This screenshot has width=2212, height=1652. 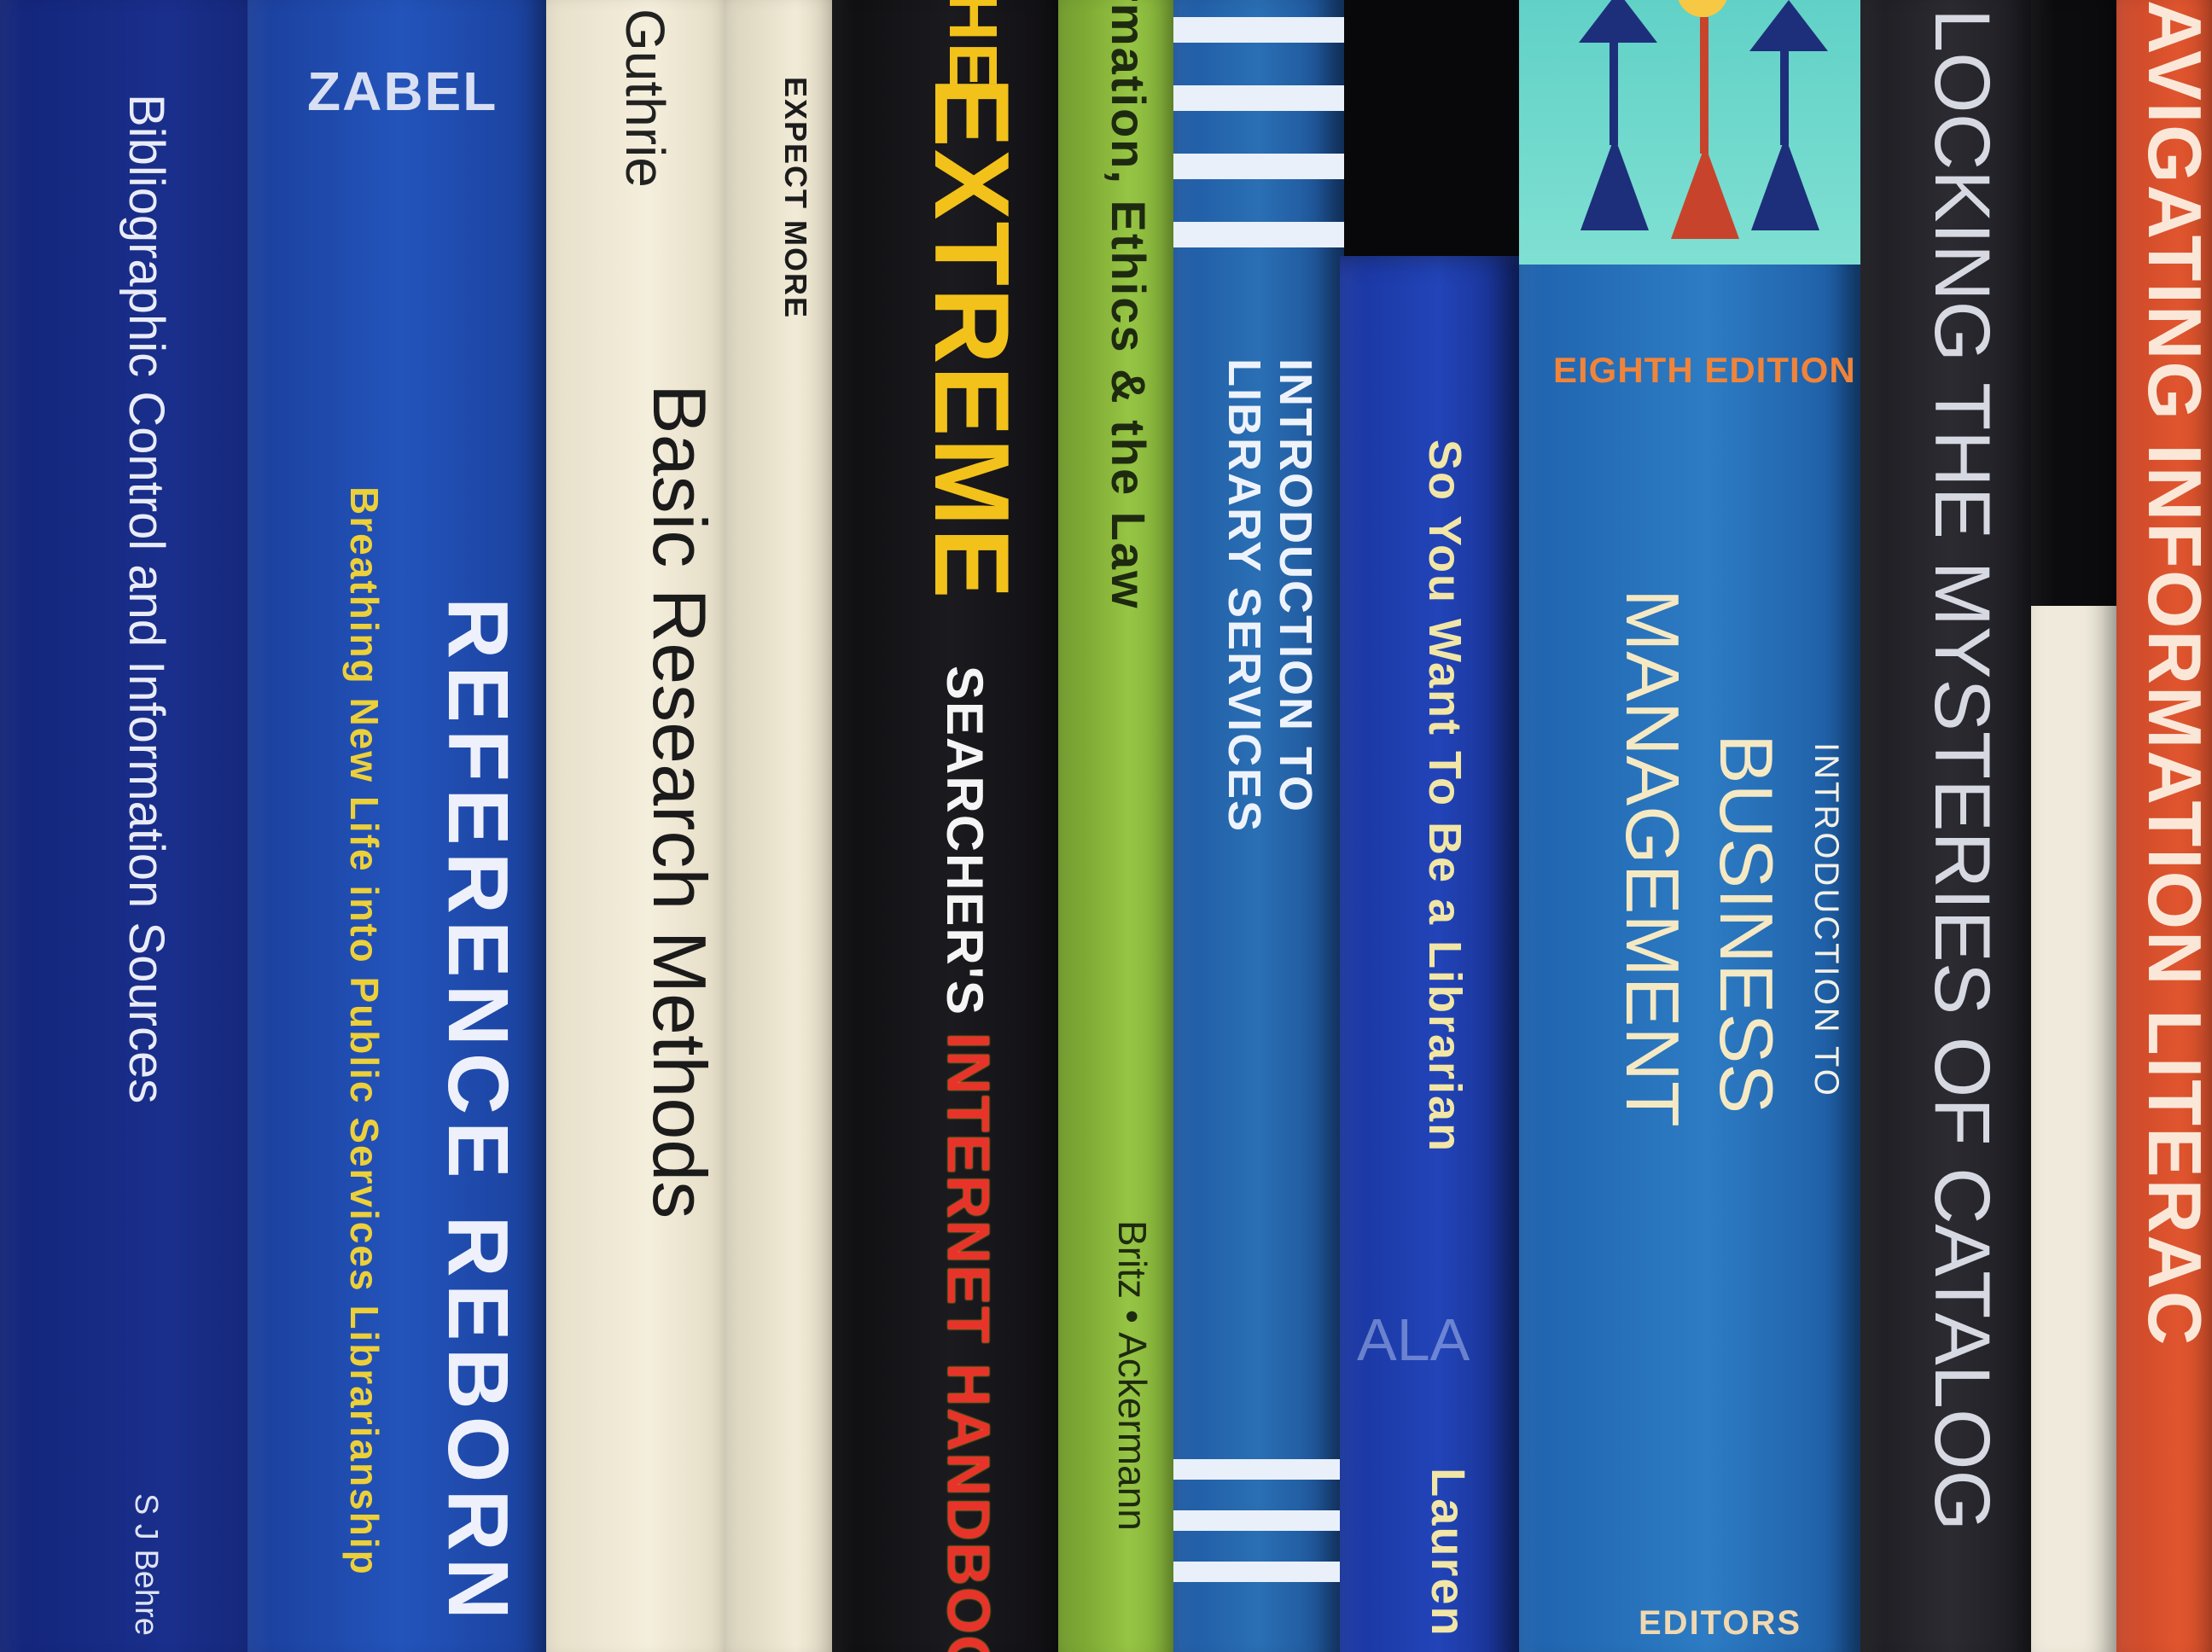 What do you see at coordinates (1704, 370) in the screenshot?
I see `book-edition: EIGHTH EDITION` at bounding box center [1704, 370].